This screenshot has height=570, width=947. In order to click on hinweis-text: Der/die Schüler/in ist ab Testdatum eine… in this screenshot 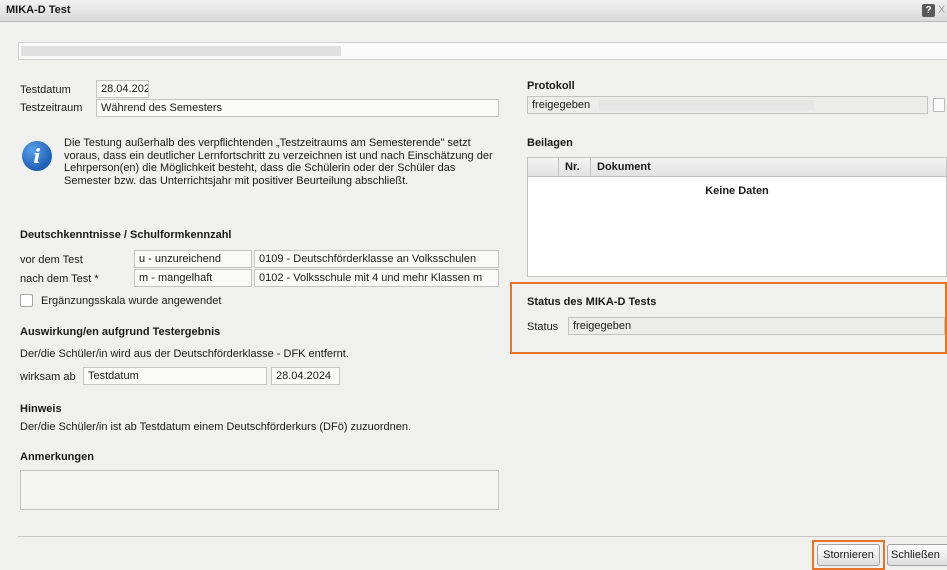, I will do `click(216, 427)`.